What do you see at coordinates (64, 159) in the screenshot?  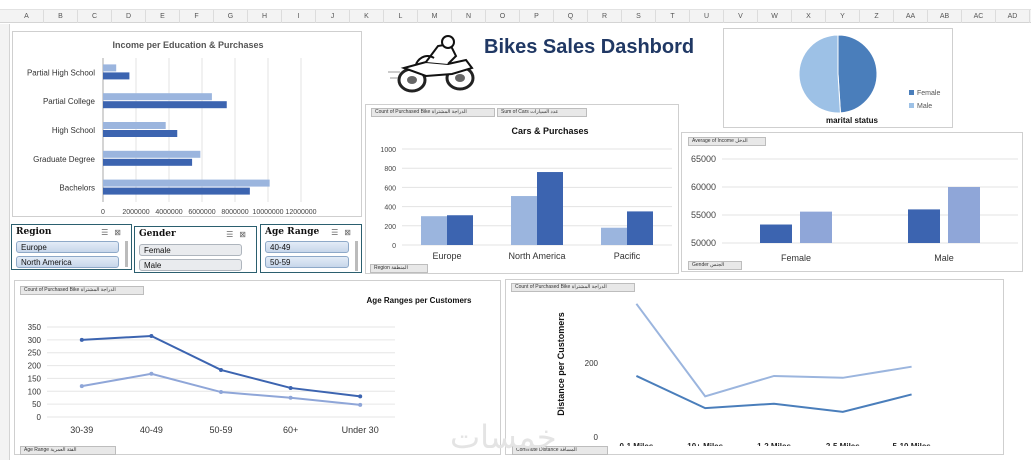 I see `y-category-label: Graduate Degree` at bounding box center [64, 159].